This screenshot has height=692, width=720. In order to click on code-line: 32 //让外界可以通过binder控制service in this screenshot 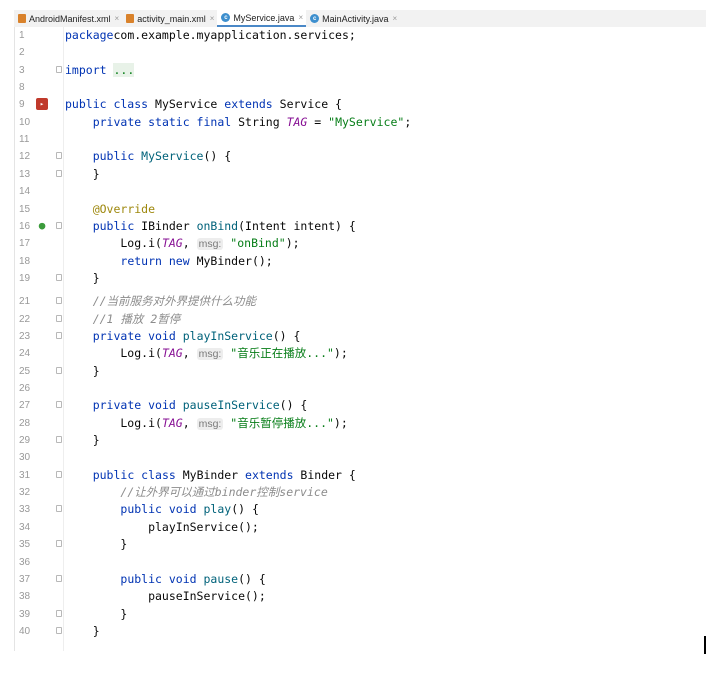, I will do `click(361, 492)`.